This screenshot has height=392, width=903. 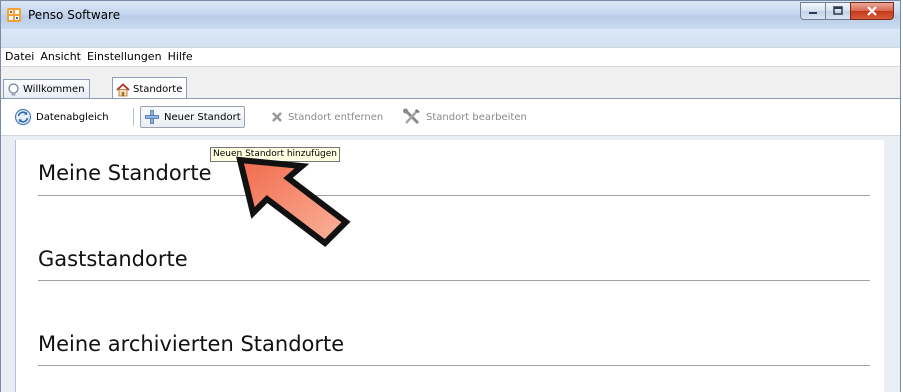 I want to click on sync-label: Datenabgleich, so click(x=72, y=117).